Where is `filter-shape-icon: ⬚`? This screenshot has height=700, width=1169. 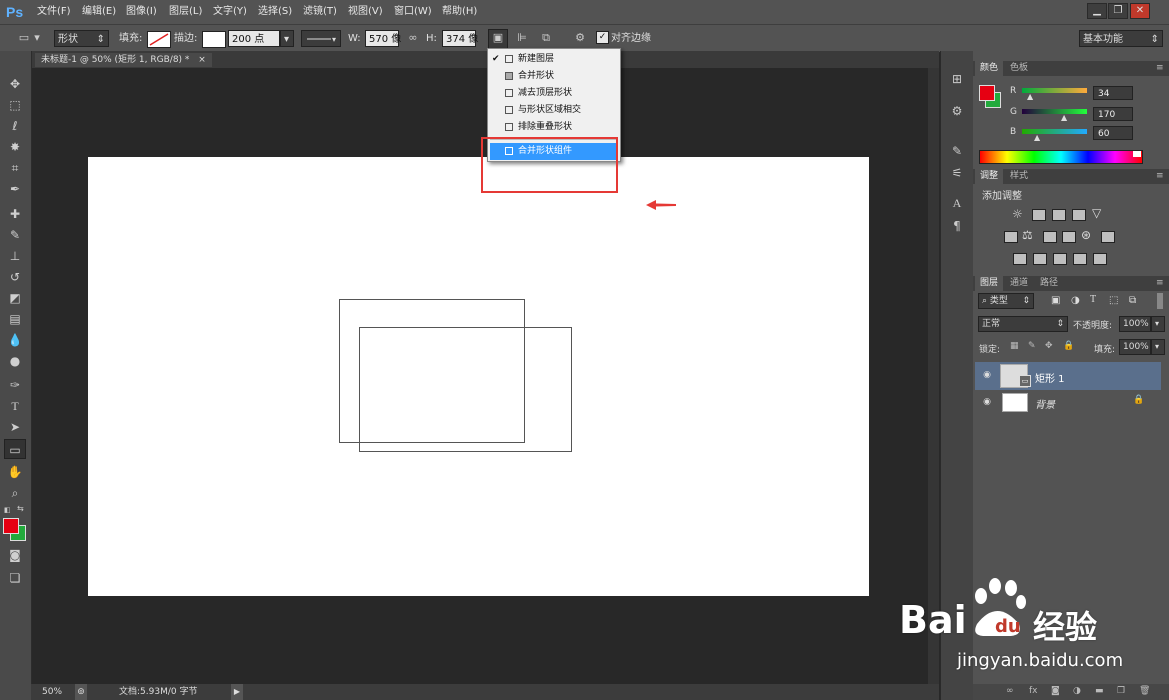 filter-shape-icon: ⬚ is located at coordinates (1113, 300).